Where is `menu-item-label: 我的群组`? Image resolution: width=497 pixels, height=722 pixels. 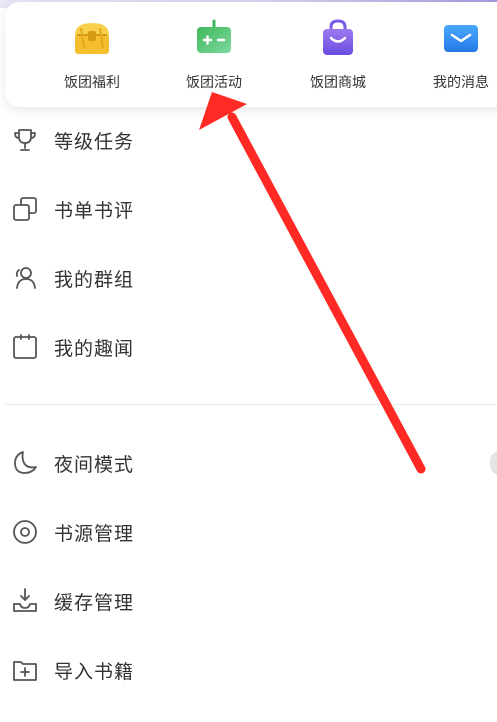 menu-item-label: 我的群组 is located at coordinates (94, 280).